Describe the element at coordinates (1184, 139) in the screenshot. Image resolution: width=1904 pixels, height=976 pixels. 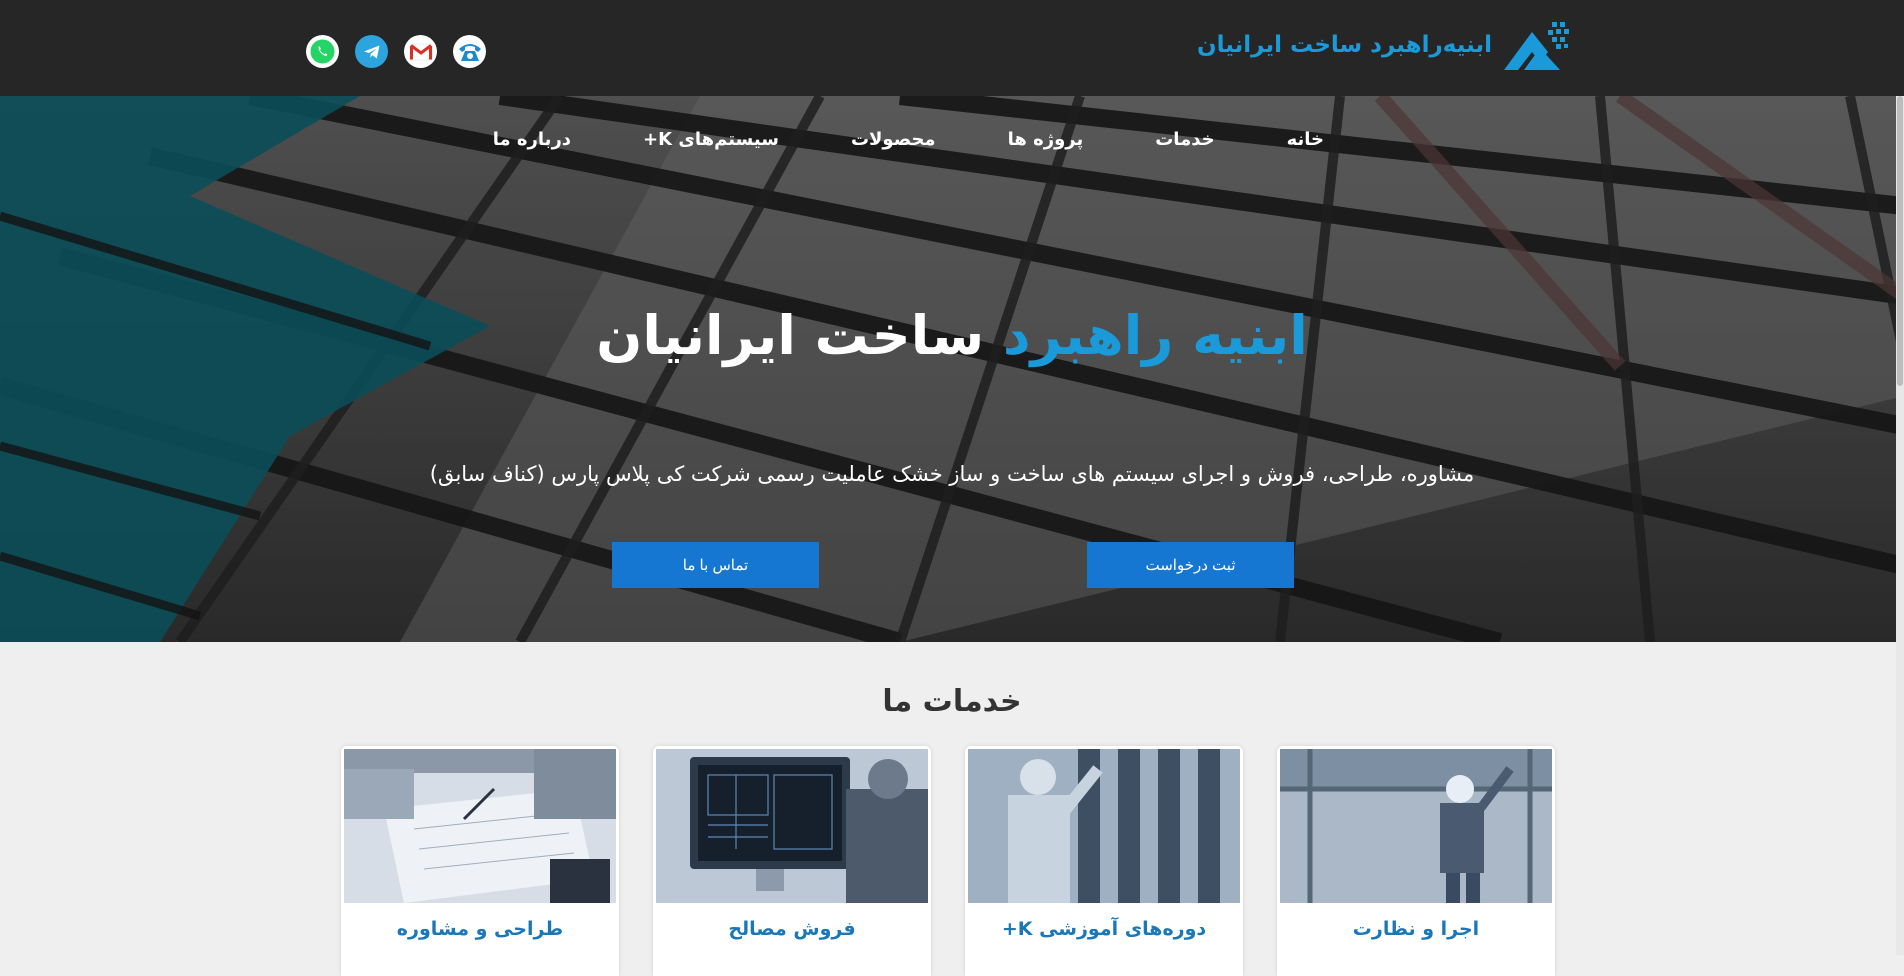
I see `nav-item-services: خدمات` at that location.